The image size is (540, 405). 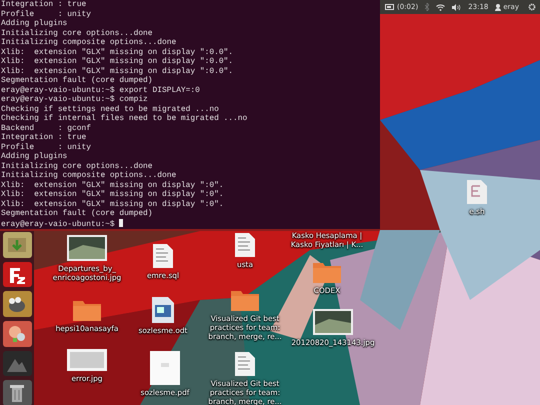 What do you see at coordinates (17, 275) in the screenshot?
I see `filezilla-icon` at bounding box center [17, 275].